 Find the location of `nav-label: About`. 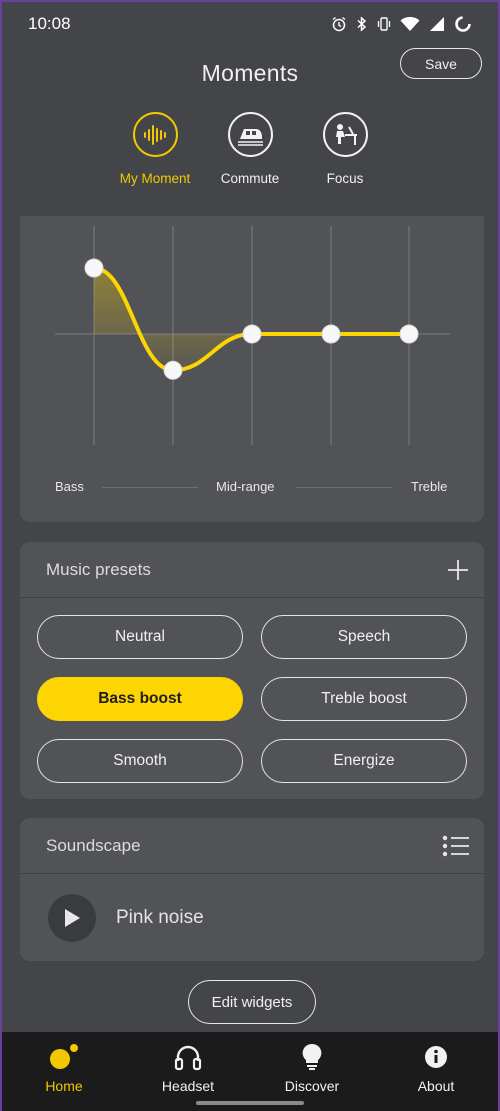

nav-label: About is located at coordinates (436, 1086).